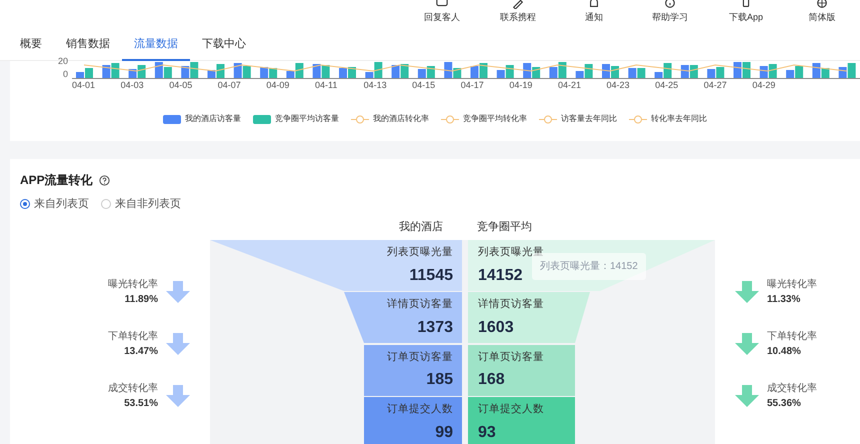  What do you see at coordinates (224, 45) in the screenshot?
I see `tab: 下载中心` at bounding box center [224, 45].